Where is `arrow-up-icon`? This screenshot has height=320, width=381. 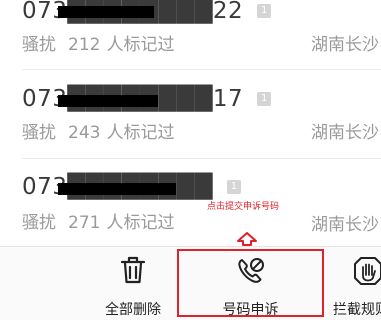
arrow-up-icon is located at coordinates (247, 239).